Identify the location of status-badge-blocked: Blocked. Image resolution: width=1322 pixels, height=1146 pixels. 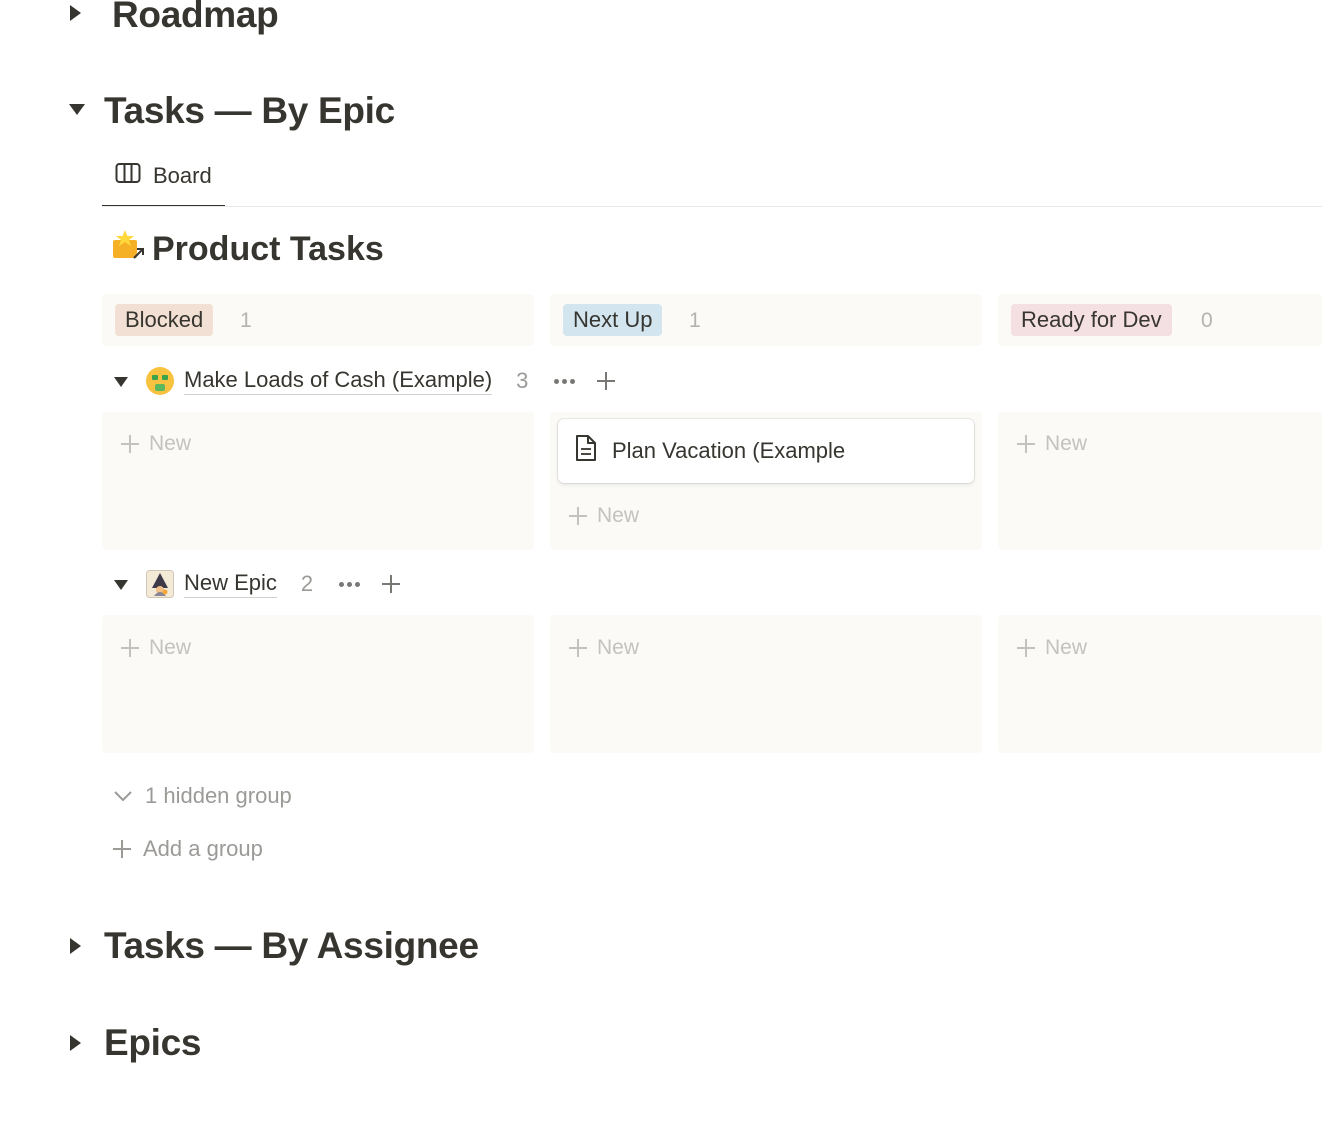
(164, 320).